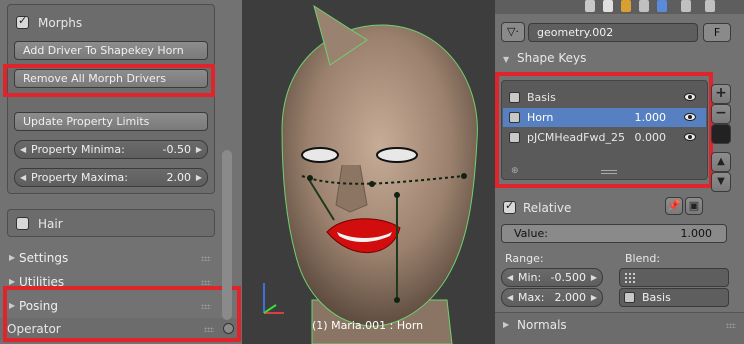 The image size is (744, 344). I want to click on mesh-name-field: geometry.002, so click(613, 32).